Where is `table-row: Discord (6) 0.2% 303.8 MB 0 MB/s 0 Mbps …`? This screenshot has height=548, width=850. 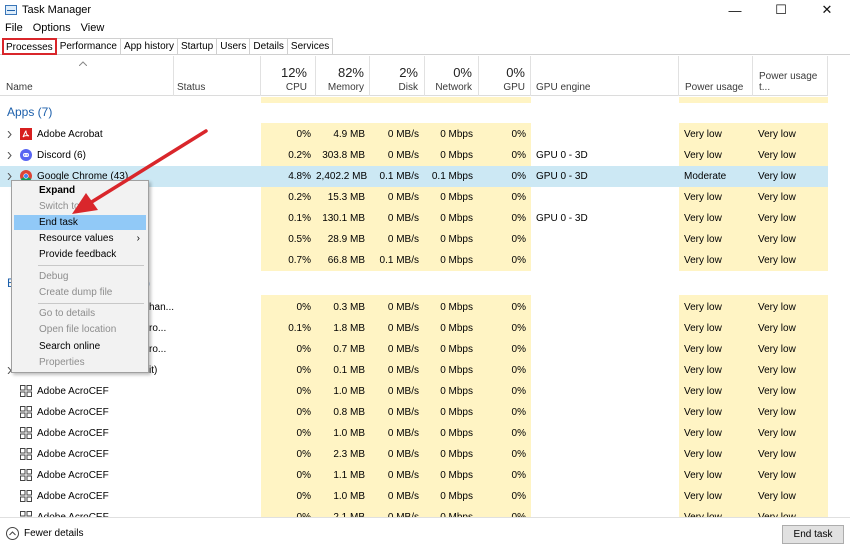
table-row: Discord (6) 0.2% 303.8 MB 0 MB/s 0 Mbps … is located at coordinates (414, 155).